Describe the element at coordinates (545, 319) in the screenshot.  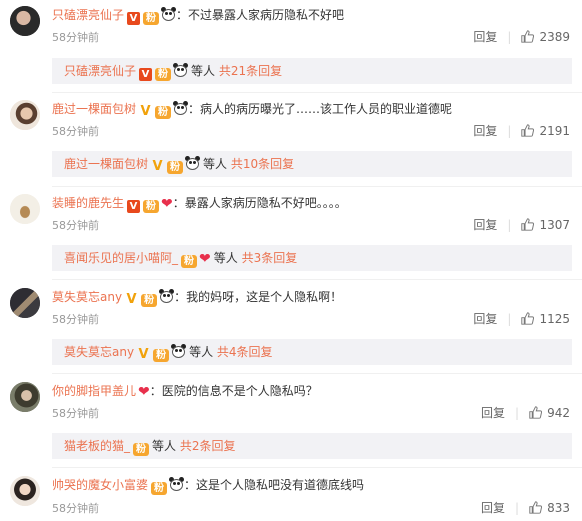
I see `like-button: 1125` at that location.